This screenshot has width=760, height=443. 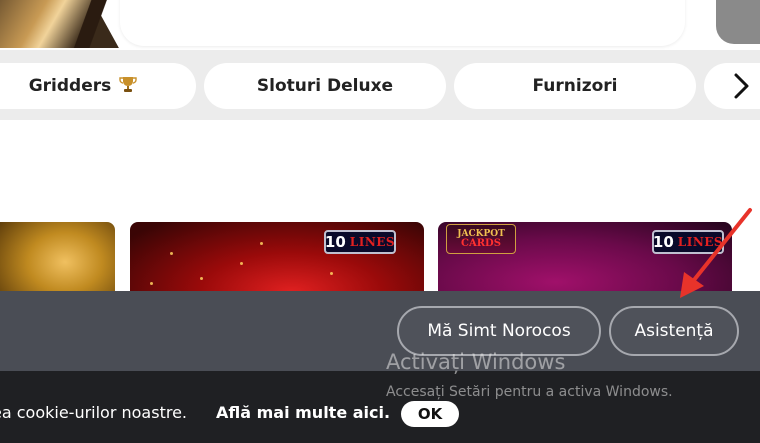 What do you see at coordinates (499, 331) in the screenshot?
I see `lucky-button: Mă Simt Norocos` at bounding box center [499, 331].